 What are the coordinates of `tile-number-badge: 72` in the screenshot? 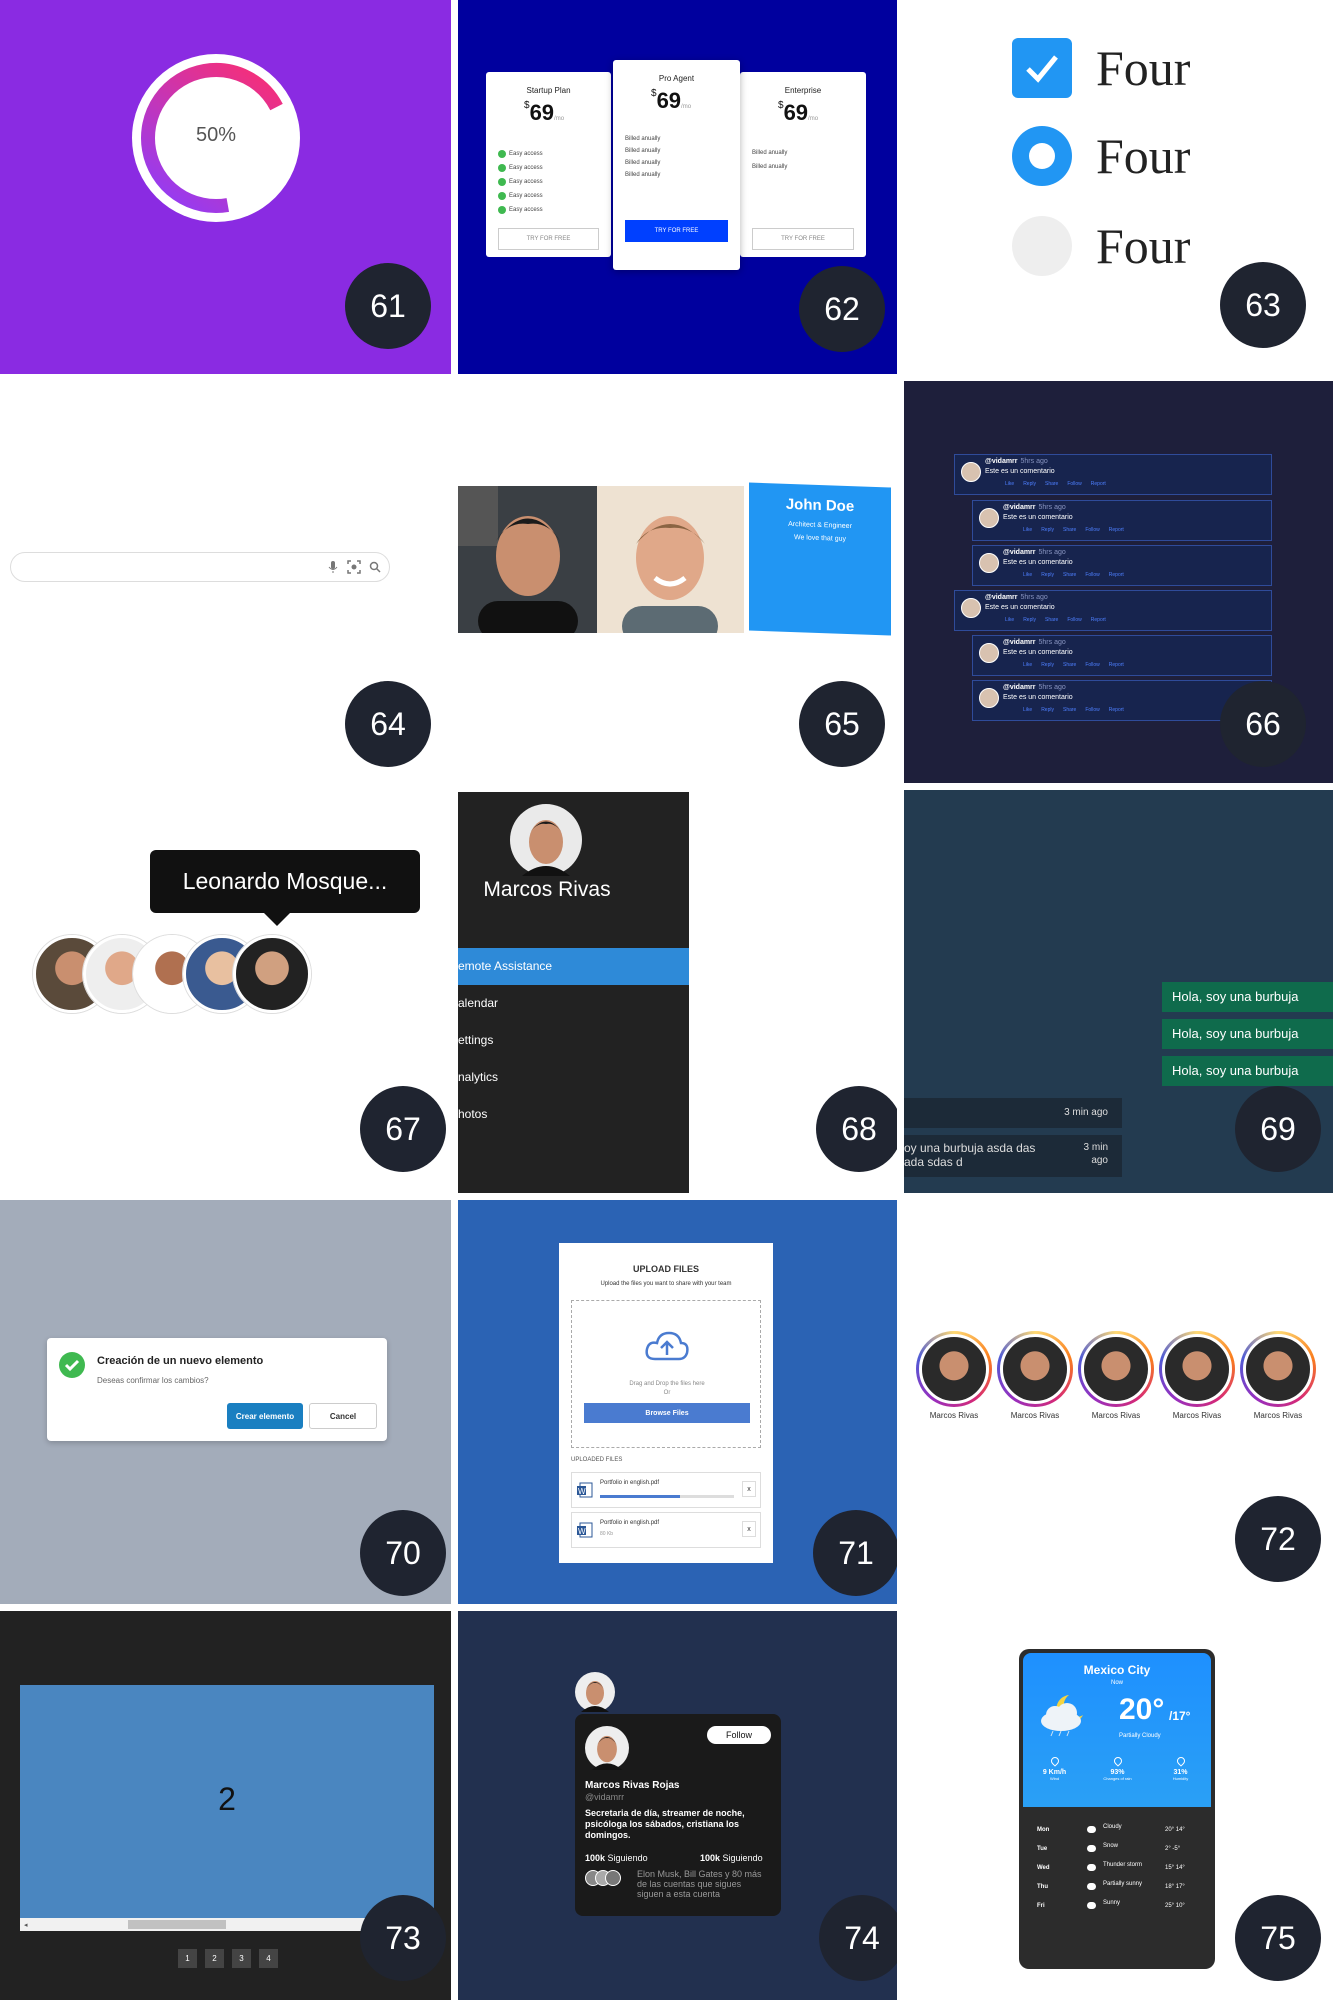 It's located at (1278, 1539).